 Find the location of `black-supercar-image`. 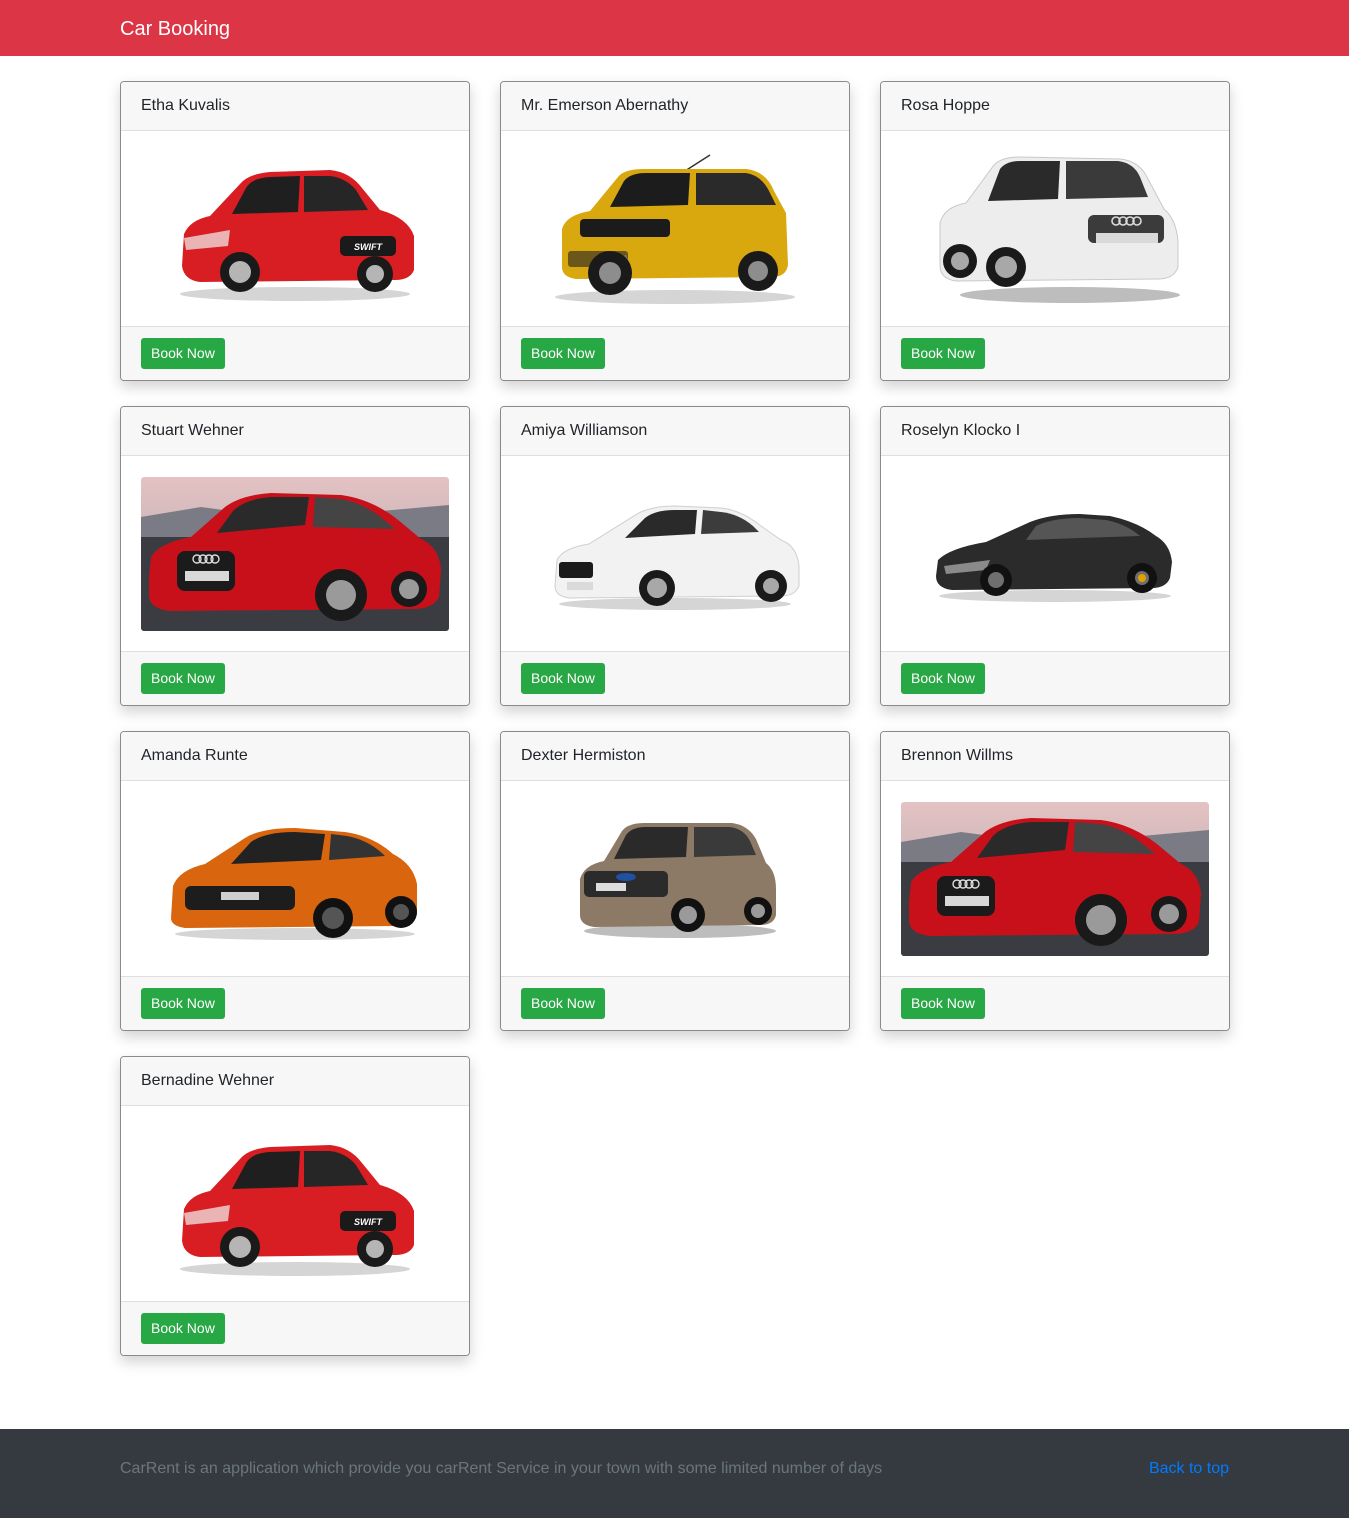

black-supercar-image is located at coordinates (1054, 557).